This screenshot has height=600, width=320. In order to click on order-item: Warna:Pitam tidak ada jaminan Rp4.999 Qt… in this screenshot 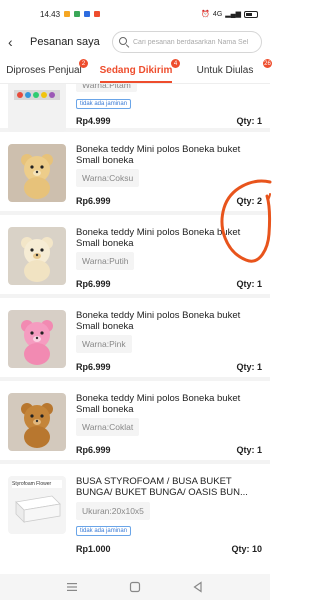, I will do `click(135, 108)`.